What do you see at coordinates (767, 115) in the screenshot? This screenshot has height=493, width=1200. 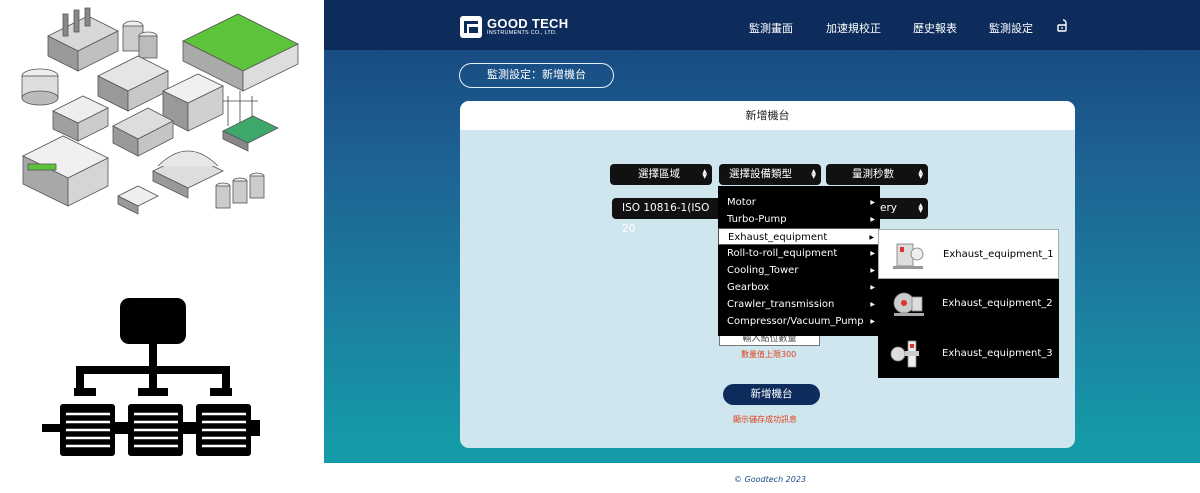 I see `card-title: 新增機台` at bounding box center [767, 115].